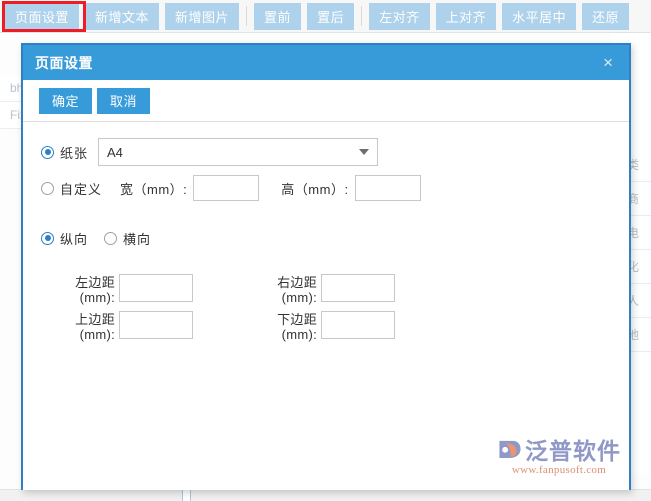 The image size is (651, 501). Describe the element at coordinates (238, 152) in the screenshot. I see `paper-size-select: A4` at that location.